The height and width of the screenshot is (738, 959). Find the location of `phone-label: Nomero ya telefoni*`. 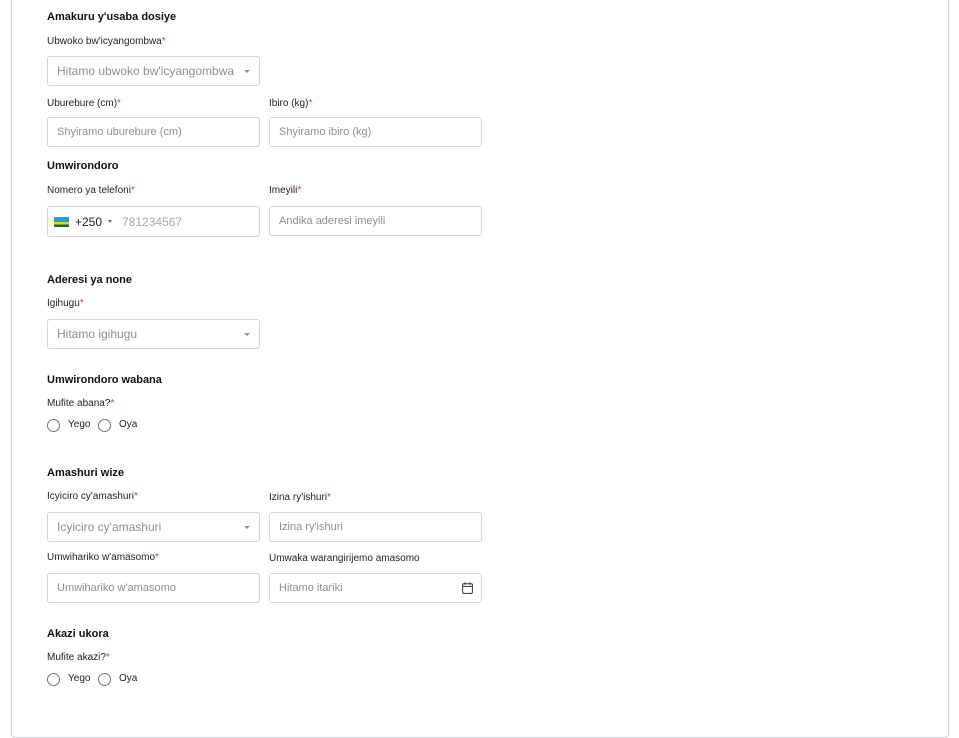

phone-label: Nomero ya telefoni* is located at coordinates (91, 190).